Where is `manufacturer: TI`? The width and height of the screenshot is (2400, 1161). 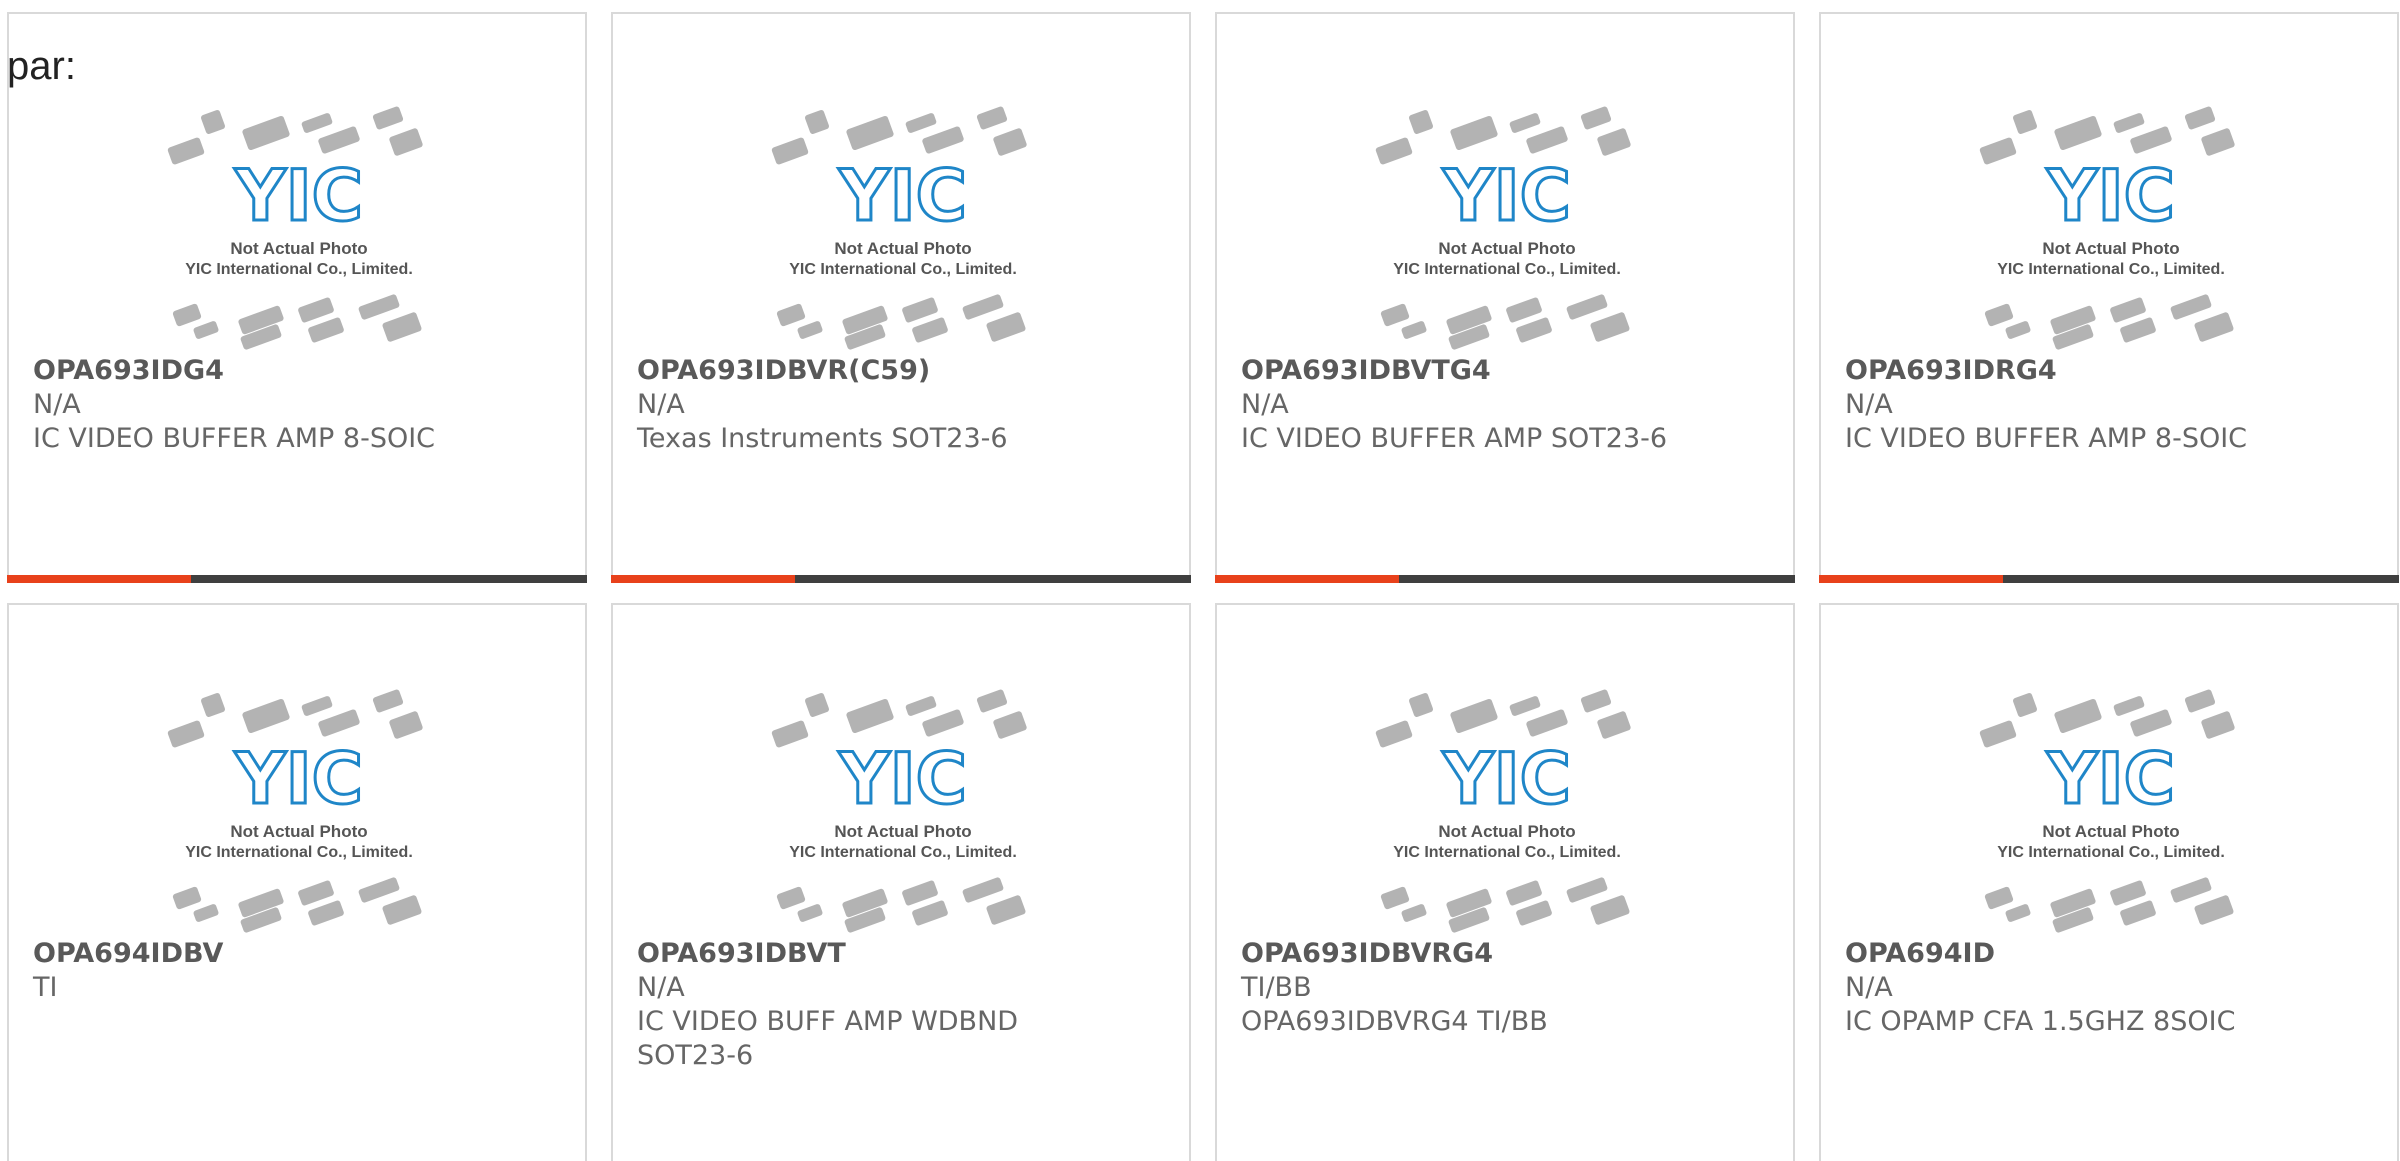
manufacturer: TI is located at coordinates (45, 987).